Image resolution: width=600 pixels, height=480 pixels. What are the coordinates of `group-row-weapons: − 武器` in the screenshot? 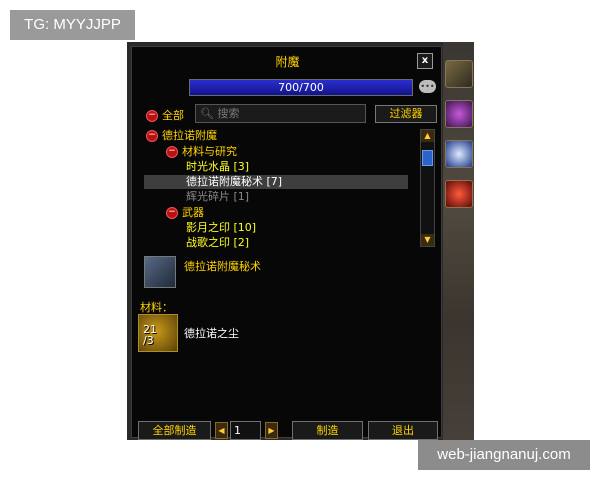 It's located at (185, 213).